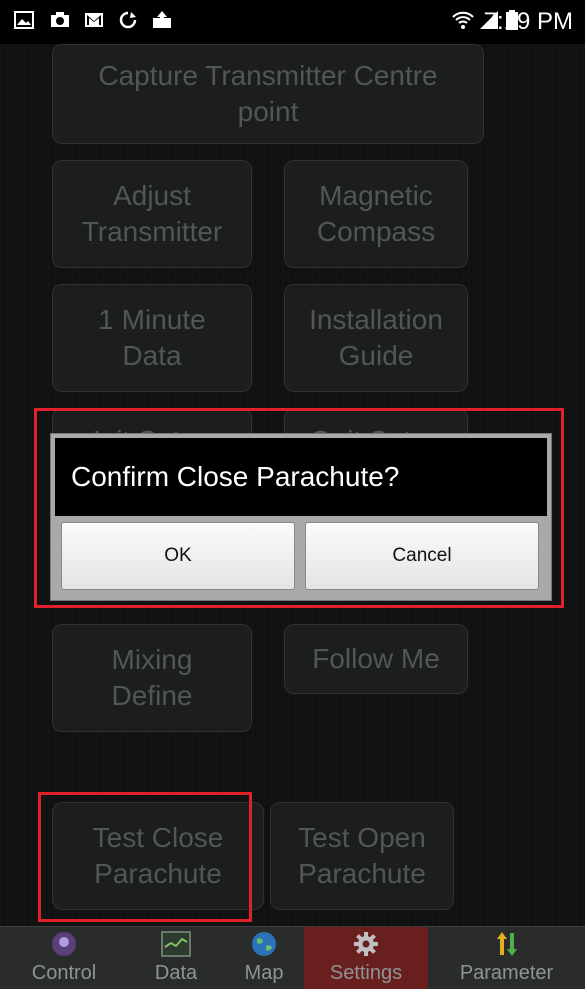 Image resolution: width=585 pixels, height=989 pixels. Describe the element at coordinates (152, 338) in the screenshot. I see `one-minute-data-button: 1 Minute Data` at that location.